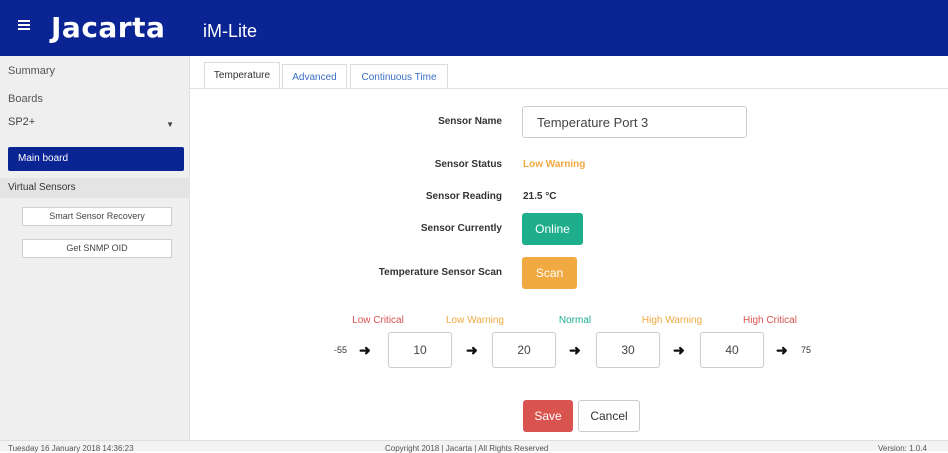 The width and height of the screenshot is (948, 453). I want to click on brand-logo: Jacarta, so click(108, 27).